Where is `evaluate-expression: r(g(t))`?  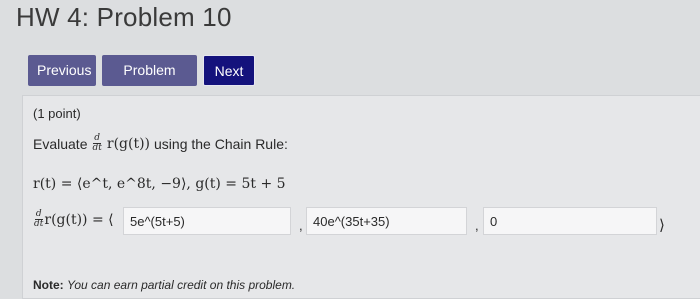
evaluate-expression: r(g(t)) is located at coordinates (128, 143).